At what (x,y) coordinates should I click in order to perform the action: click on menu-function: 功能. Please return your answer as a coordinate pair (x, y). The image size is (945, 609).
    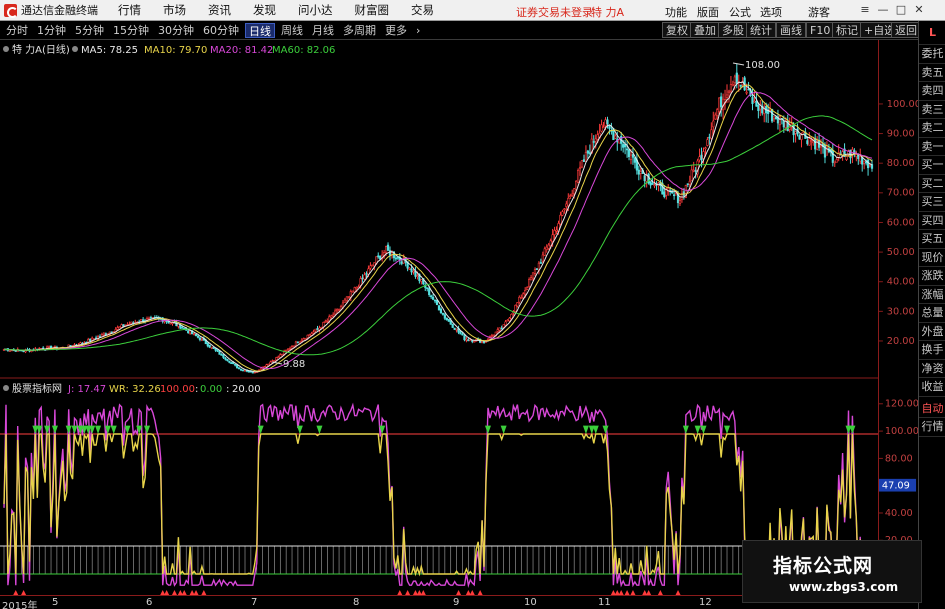
    Looking at the image, I should click on (676, 12).